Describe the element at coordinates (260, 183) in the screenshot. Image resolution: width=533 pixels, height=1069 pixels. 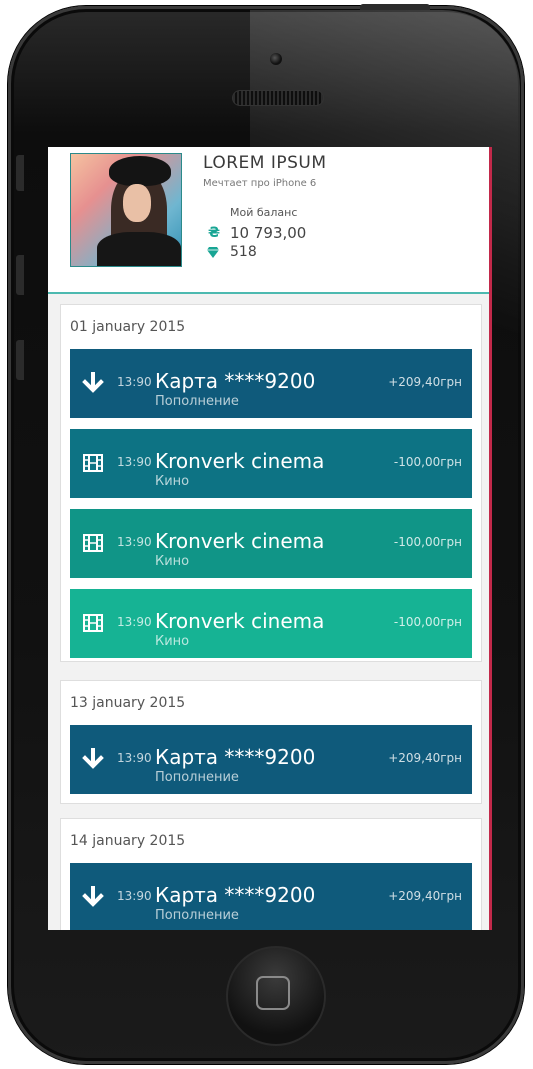
I see `profile-status: Мечтает про iPhone 6` at that location.